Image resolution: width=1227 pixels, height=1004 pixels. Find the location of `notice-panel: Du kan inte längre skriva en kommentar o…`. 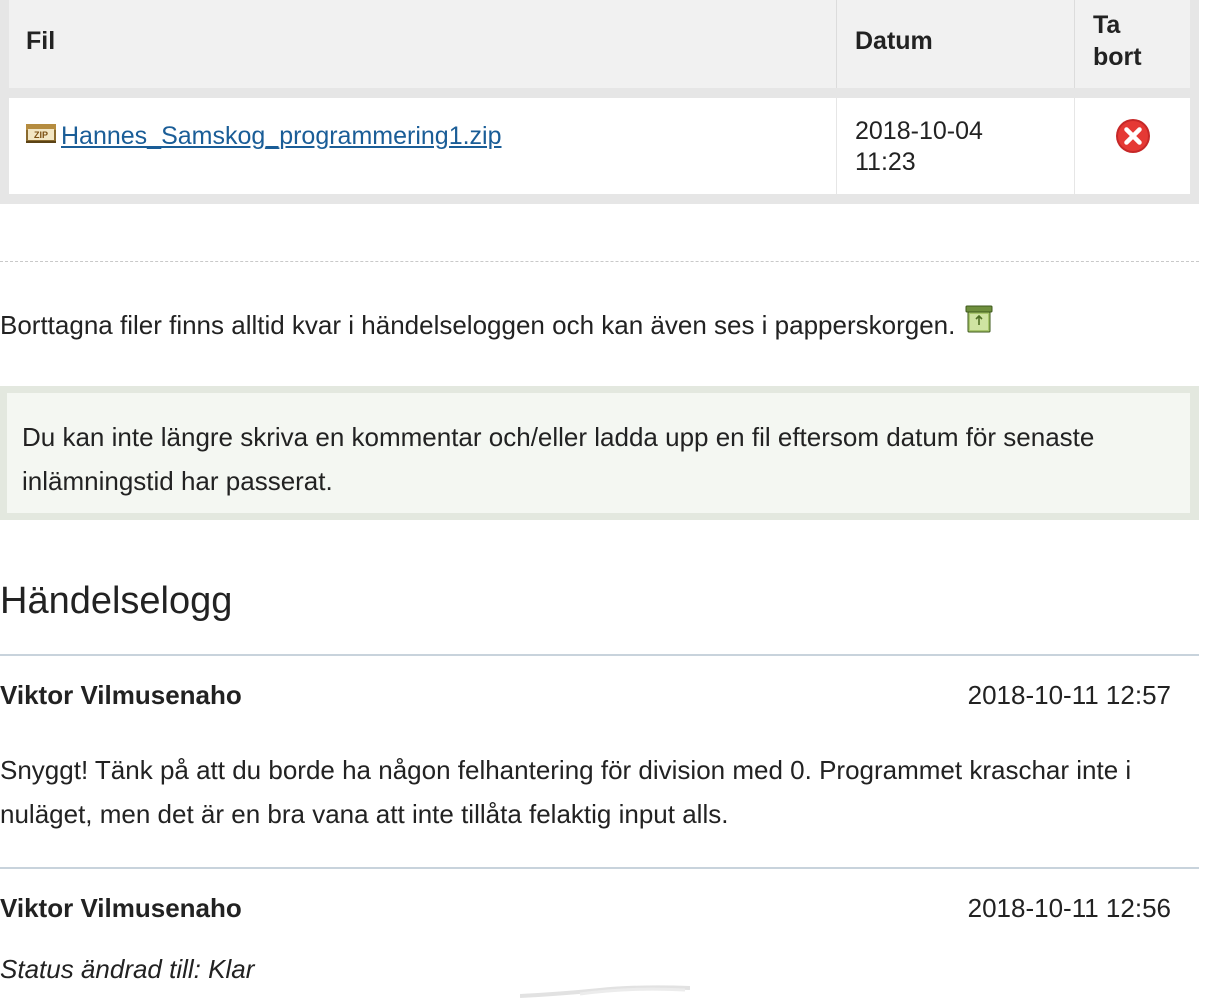

notice-panel: Du kan inte längre skriva en kommentar o… is located at coordinates (598, 453).